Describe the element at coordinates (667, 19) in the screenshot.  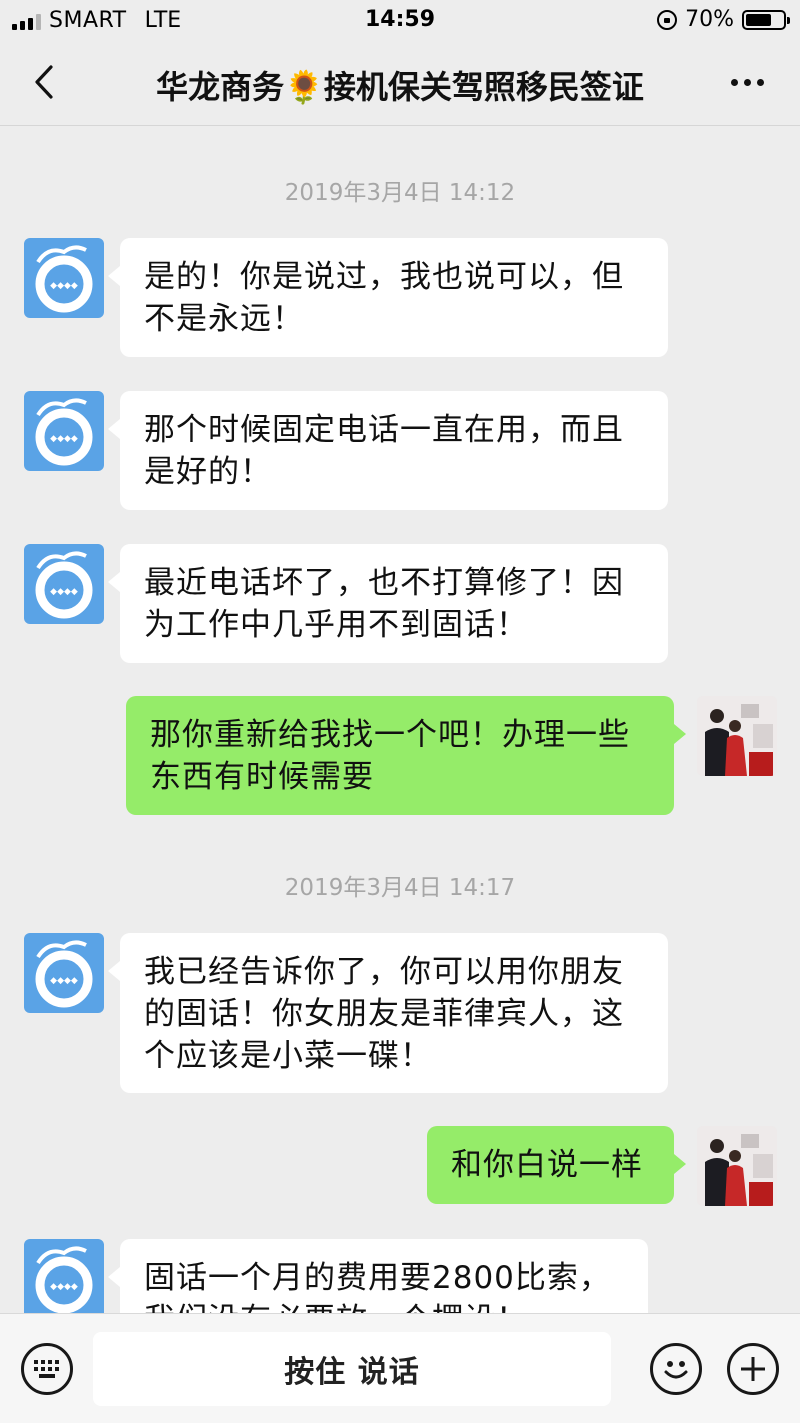
I see `orientation-lock-icon` at that location.